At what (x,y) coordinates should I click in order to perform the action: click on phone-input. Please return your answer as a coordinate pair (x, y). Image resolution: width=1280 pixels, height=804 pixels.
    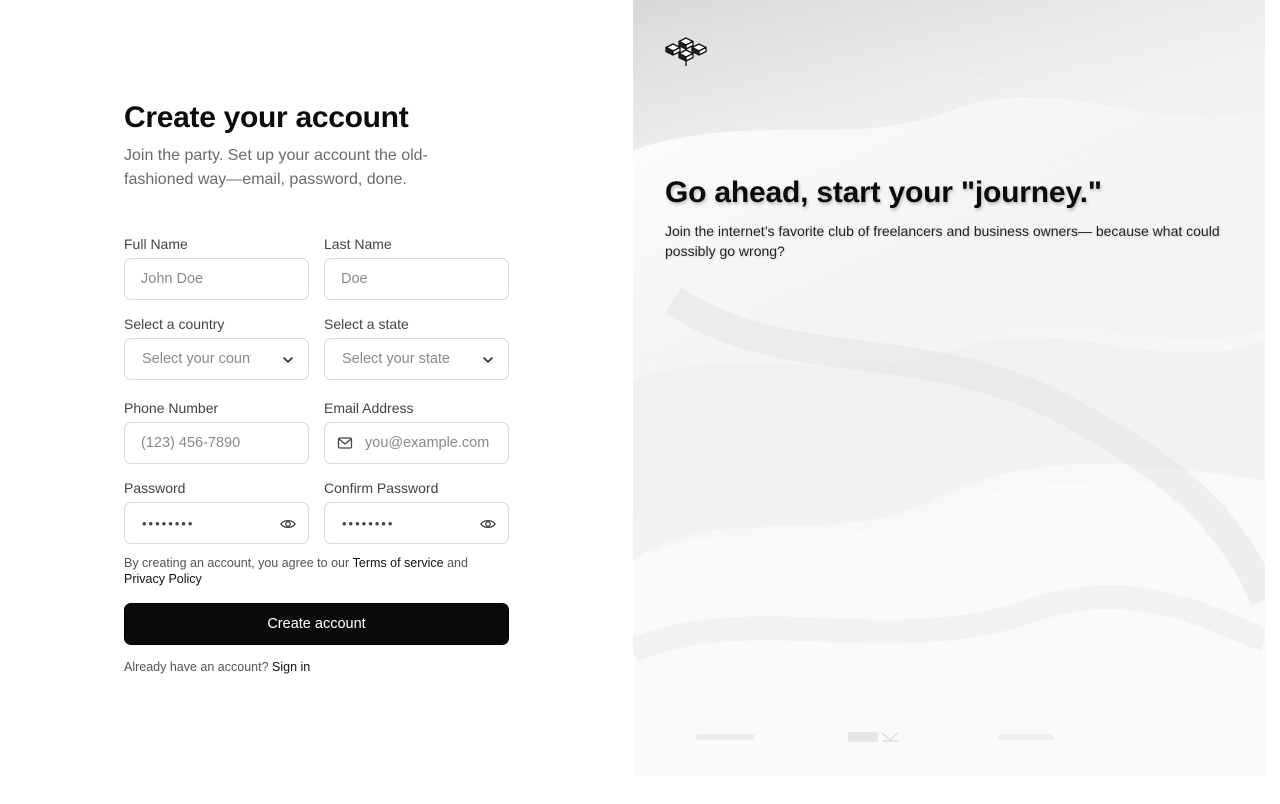
    Looking at the image, I should click on (216, 443).